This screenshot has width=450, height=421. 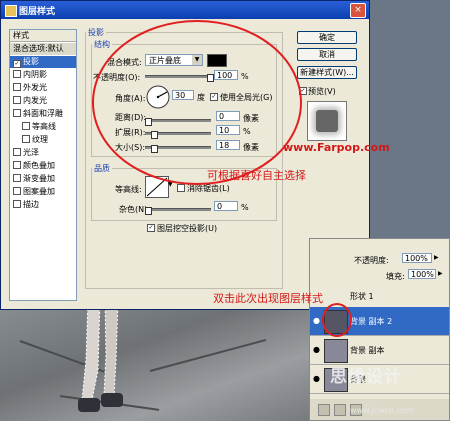 I want to click on photoshop-icon, so click(x=11, y=11).